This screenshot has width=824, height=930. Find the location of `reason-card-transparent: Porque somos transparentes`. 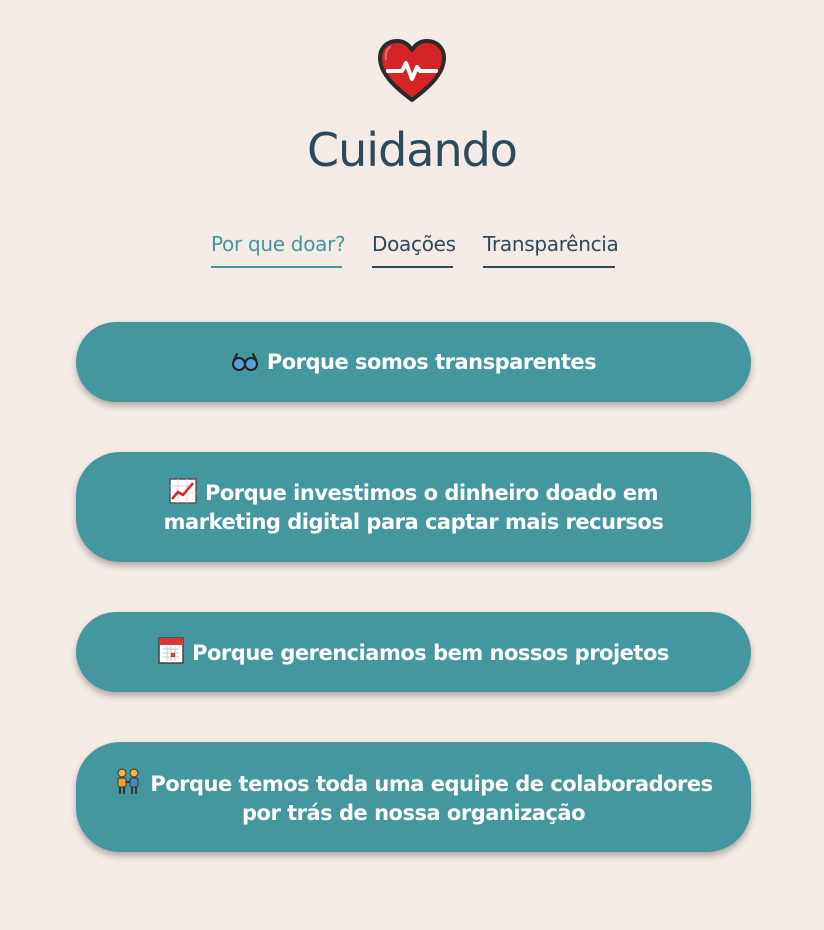

reason-card-transparent: Porque somos transparentes is located at coordinates (413, 362).